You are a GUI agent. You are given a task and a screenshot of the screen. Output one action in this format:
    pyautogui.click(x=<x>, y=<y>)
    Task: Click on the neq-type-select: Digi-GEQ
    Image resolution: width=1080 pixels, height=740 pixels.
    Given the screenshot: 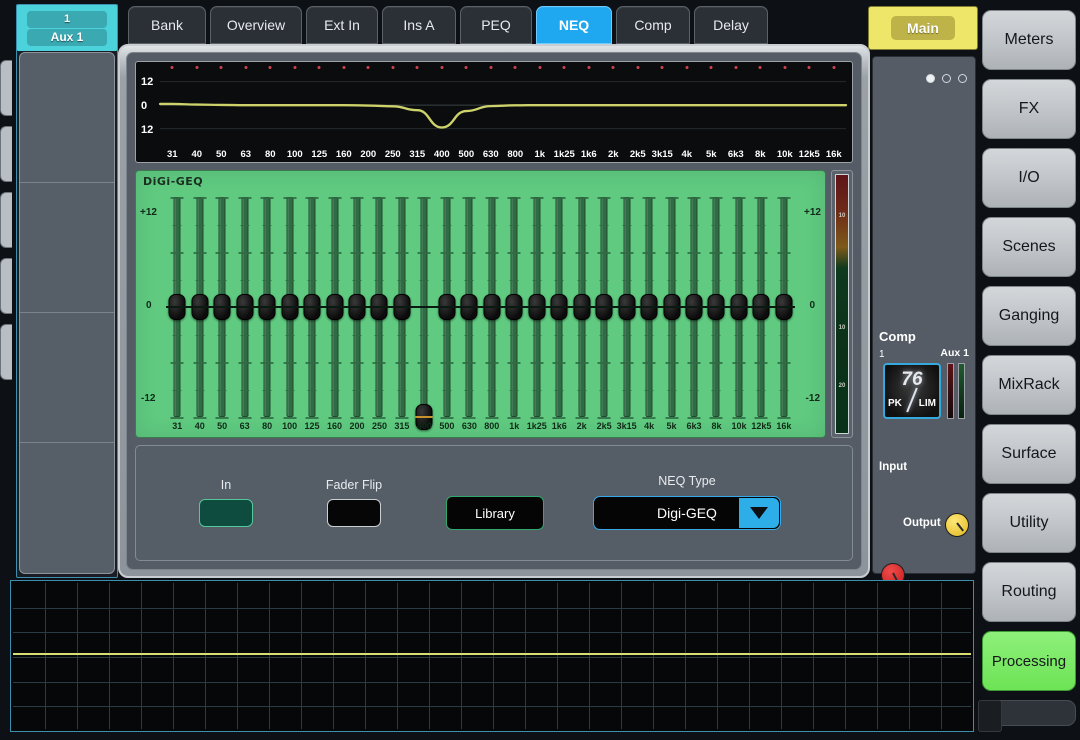 What is the action you would take?
    pyautogui.click(x=687, y=513)
    